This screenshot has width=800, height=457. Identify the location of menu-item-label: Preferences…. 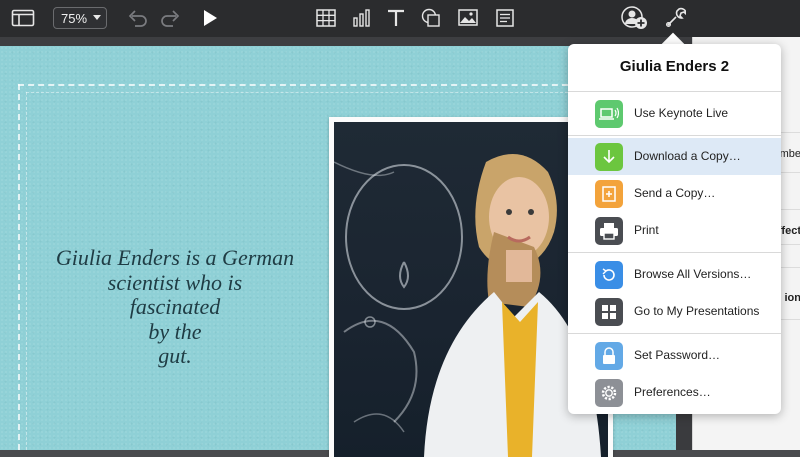
(672, 392).